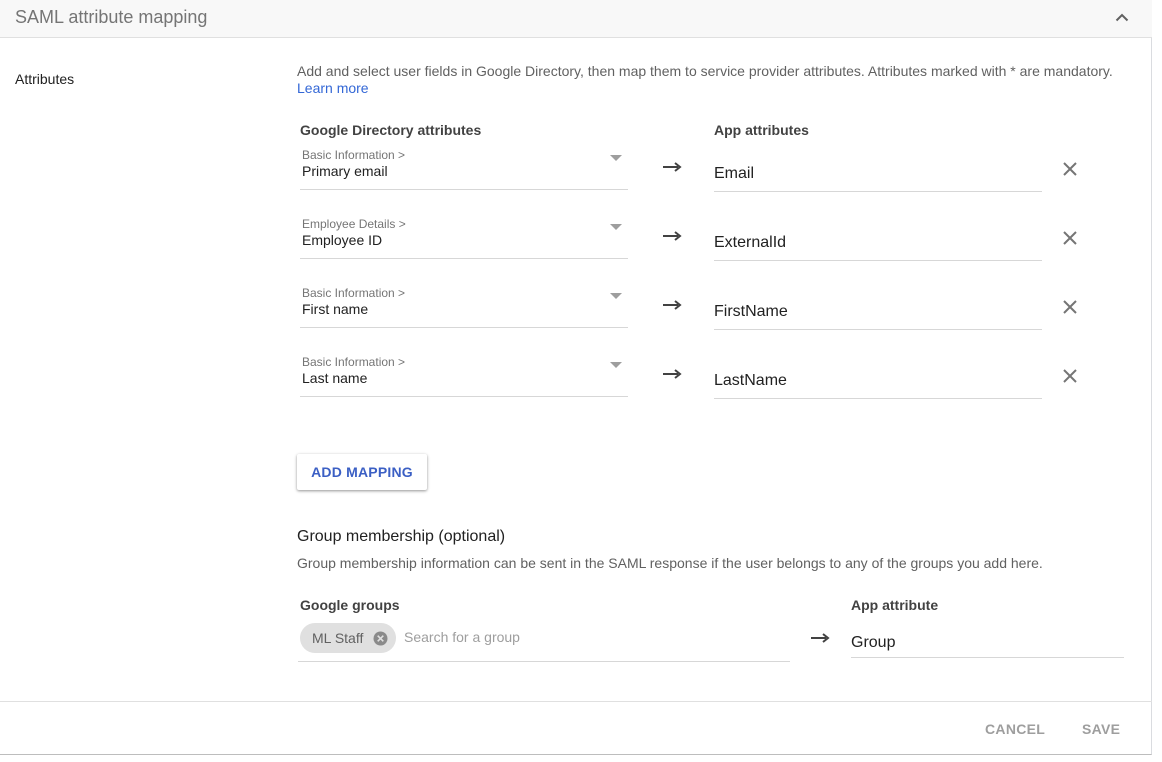 The height and width of the screenshot is (762, 1162). What do you see at coordinates (576, 728) in the screenshot?
I see `panel-footer: CANCEL SAVE` at bounding box center [576, 728].